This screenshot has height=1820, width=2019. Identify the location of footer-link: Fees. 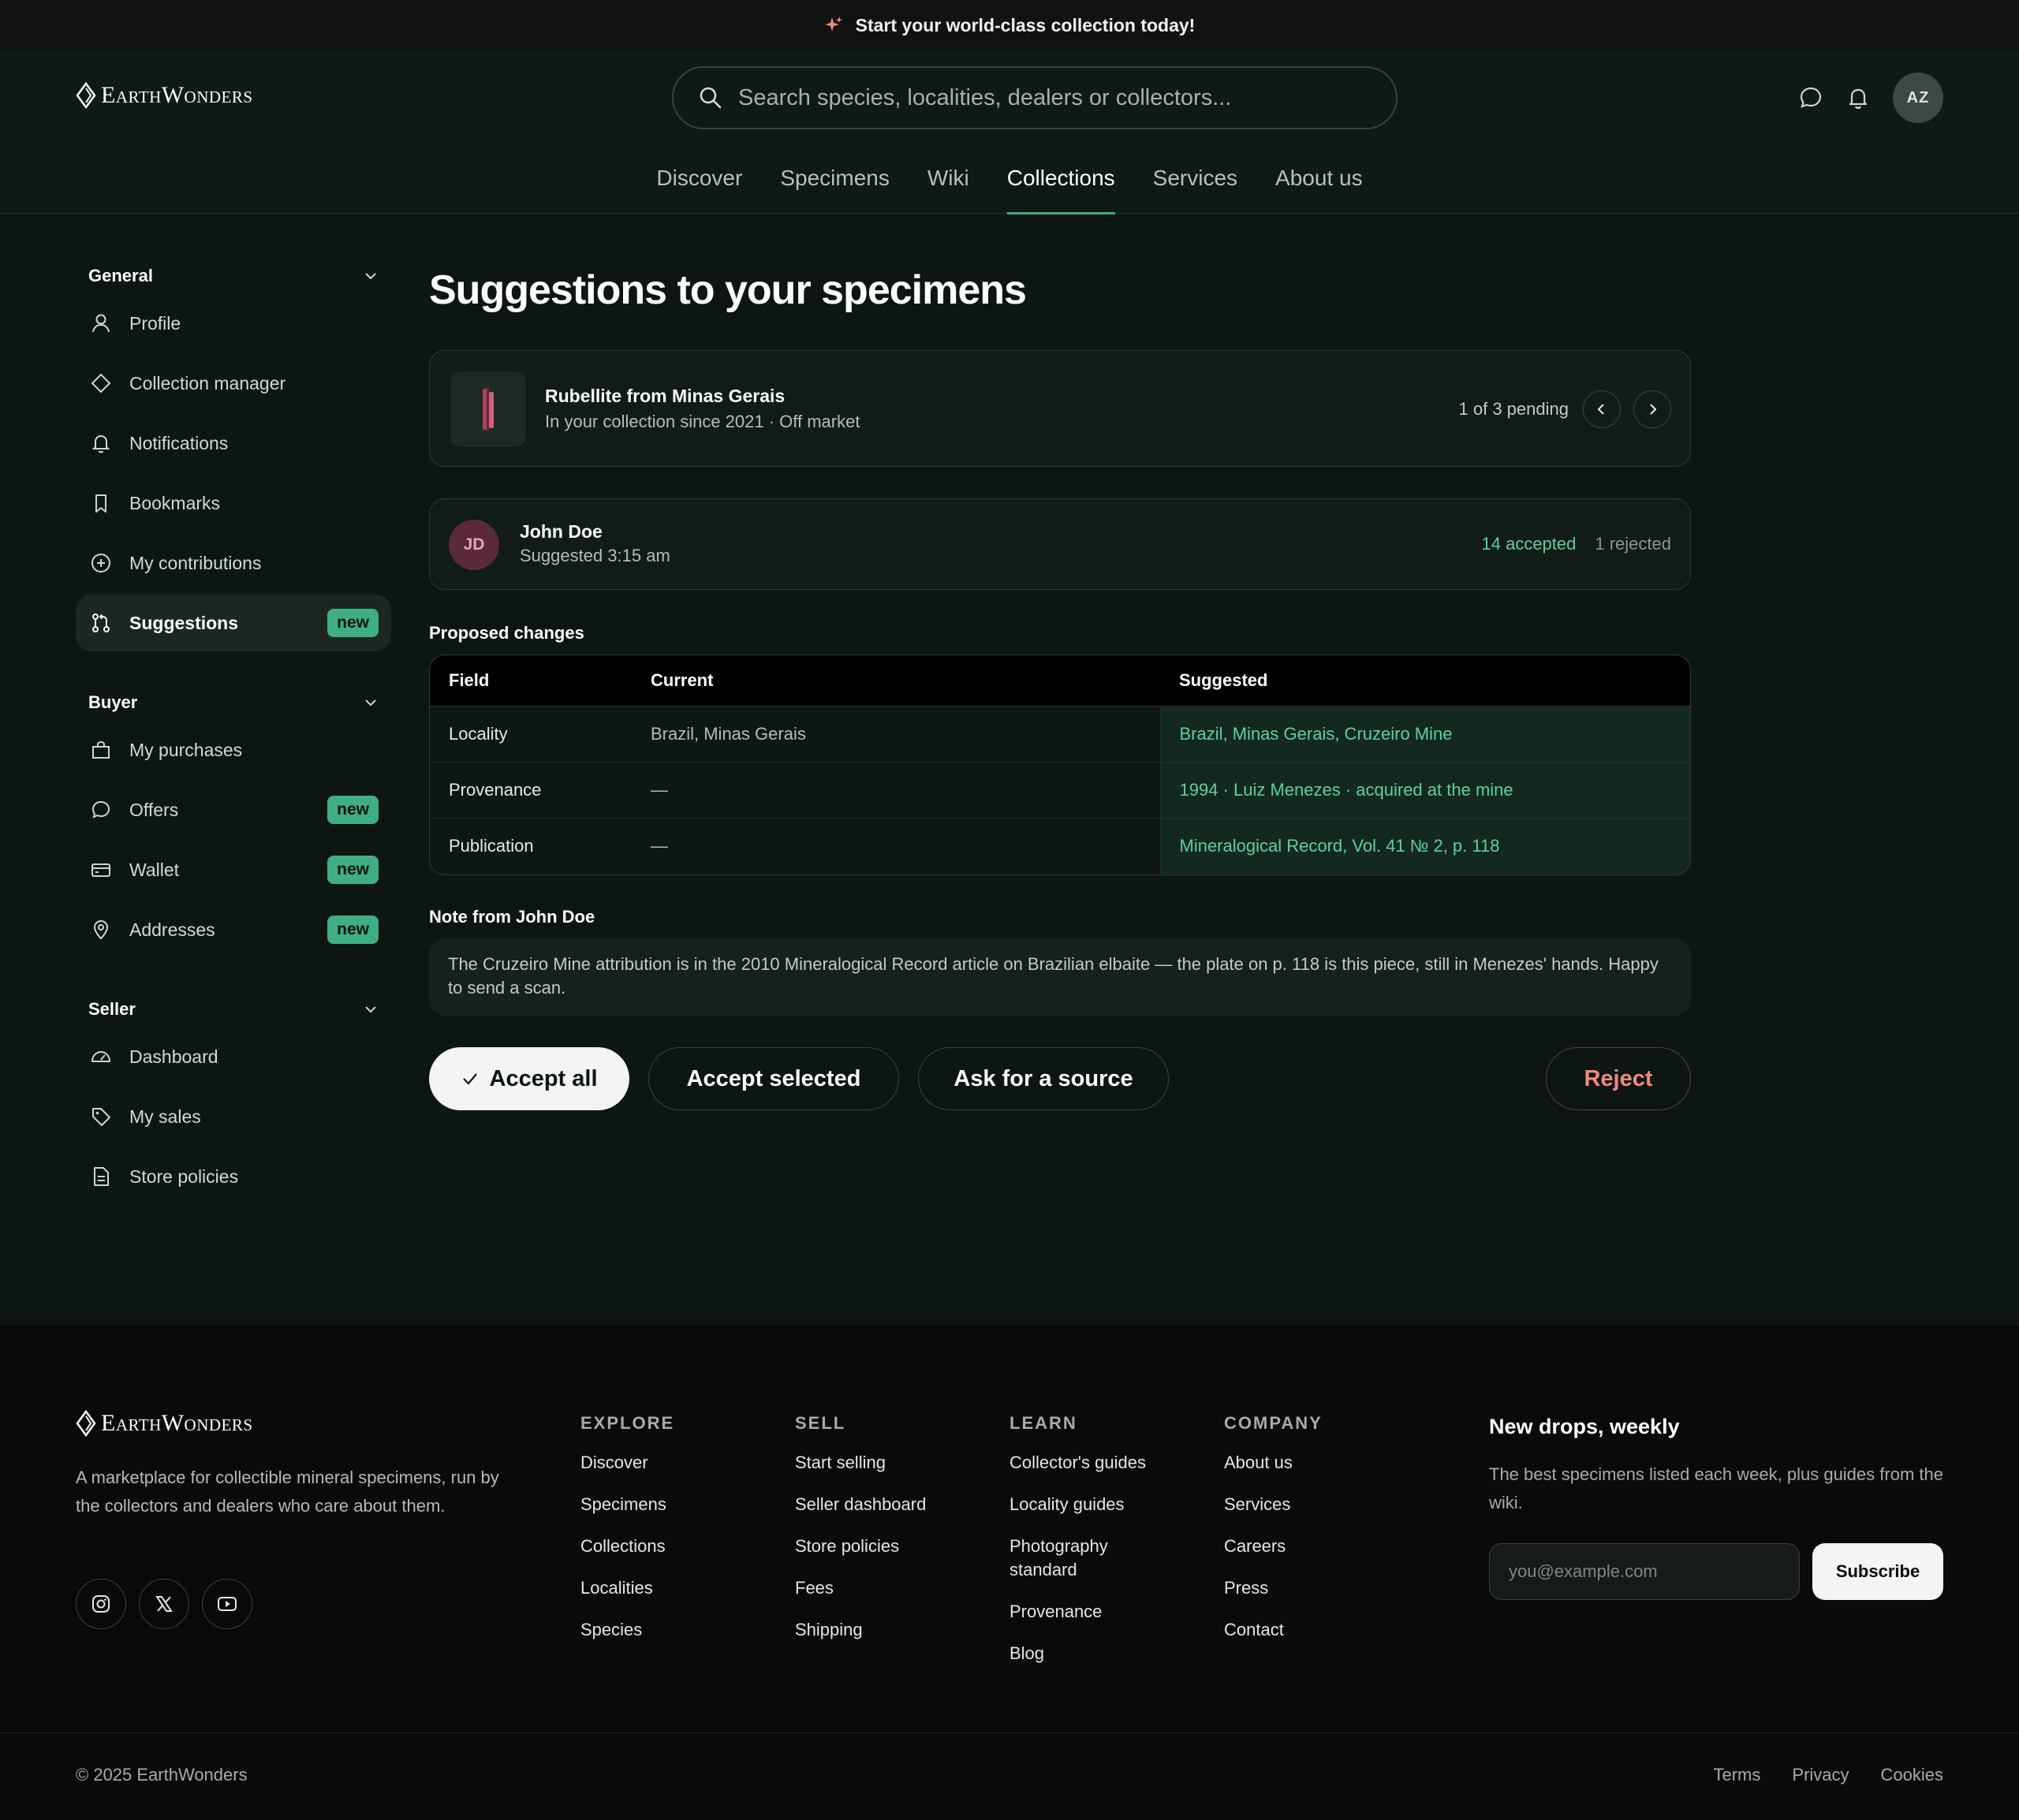
(889, 1588).